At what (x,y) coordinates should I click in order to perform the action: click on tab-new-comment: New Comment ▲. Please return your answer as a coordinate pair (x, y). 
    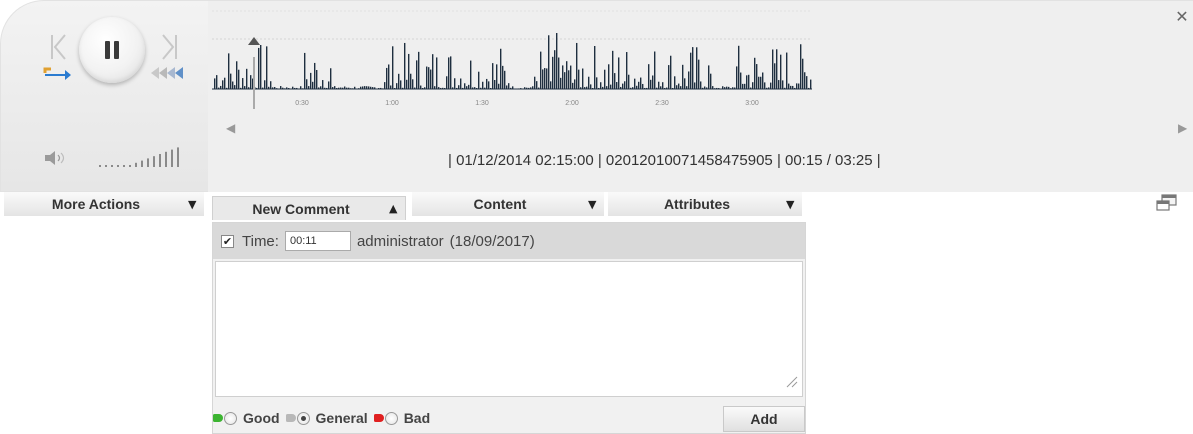
    Looking at the image, I should click on (309, 208).